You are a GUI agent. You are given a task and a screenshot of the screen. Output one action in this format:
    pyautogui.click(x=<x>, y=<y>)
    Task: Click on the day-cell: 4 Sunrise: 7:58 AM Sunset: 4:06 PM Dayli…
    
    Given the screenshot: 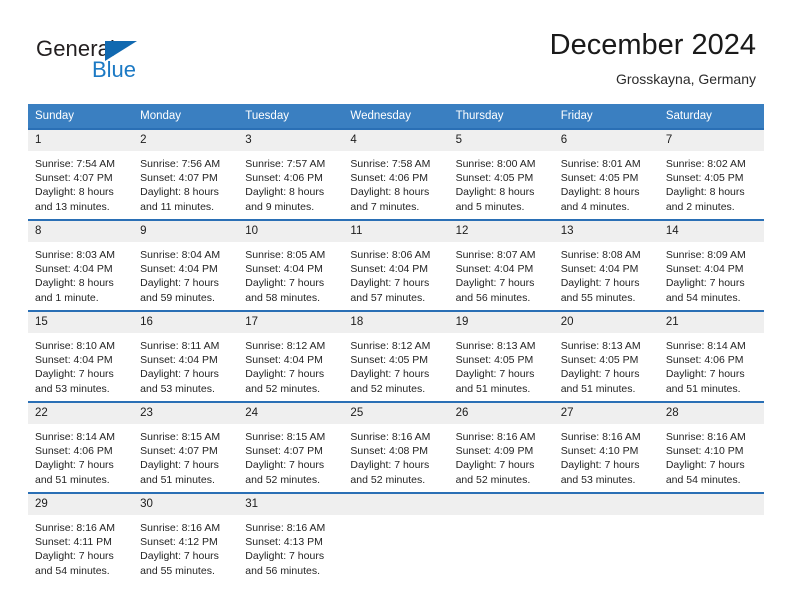 What is the action you would take?
    pyautogui.click(x=396, y=174)
    